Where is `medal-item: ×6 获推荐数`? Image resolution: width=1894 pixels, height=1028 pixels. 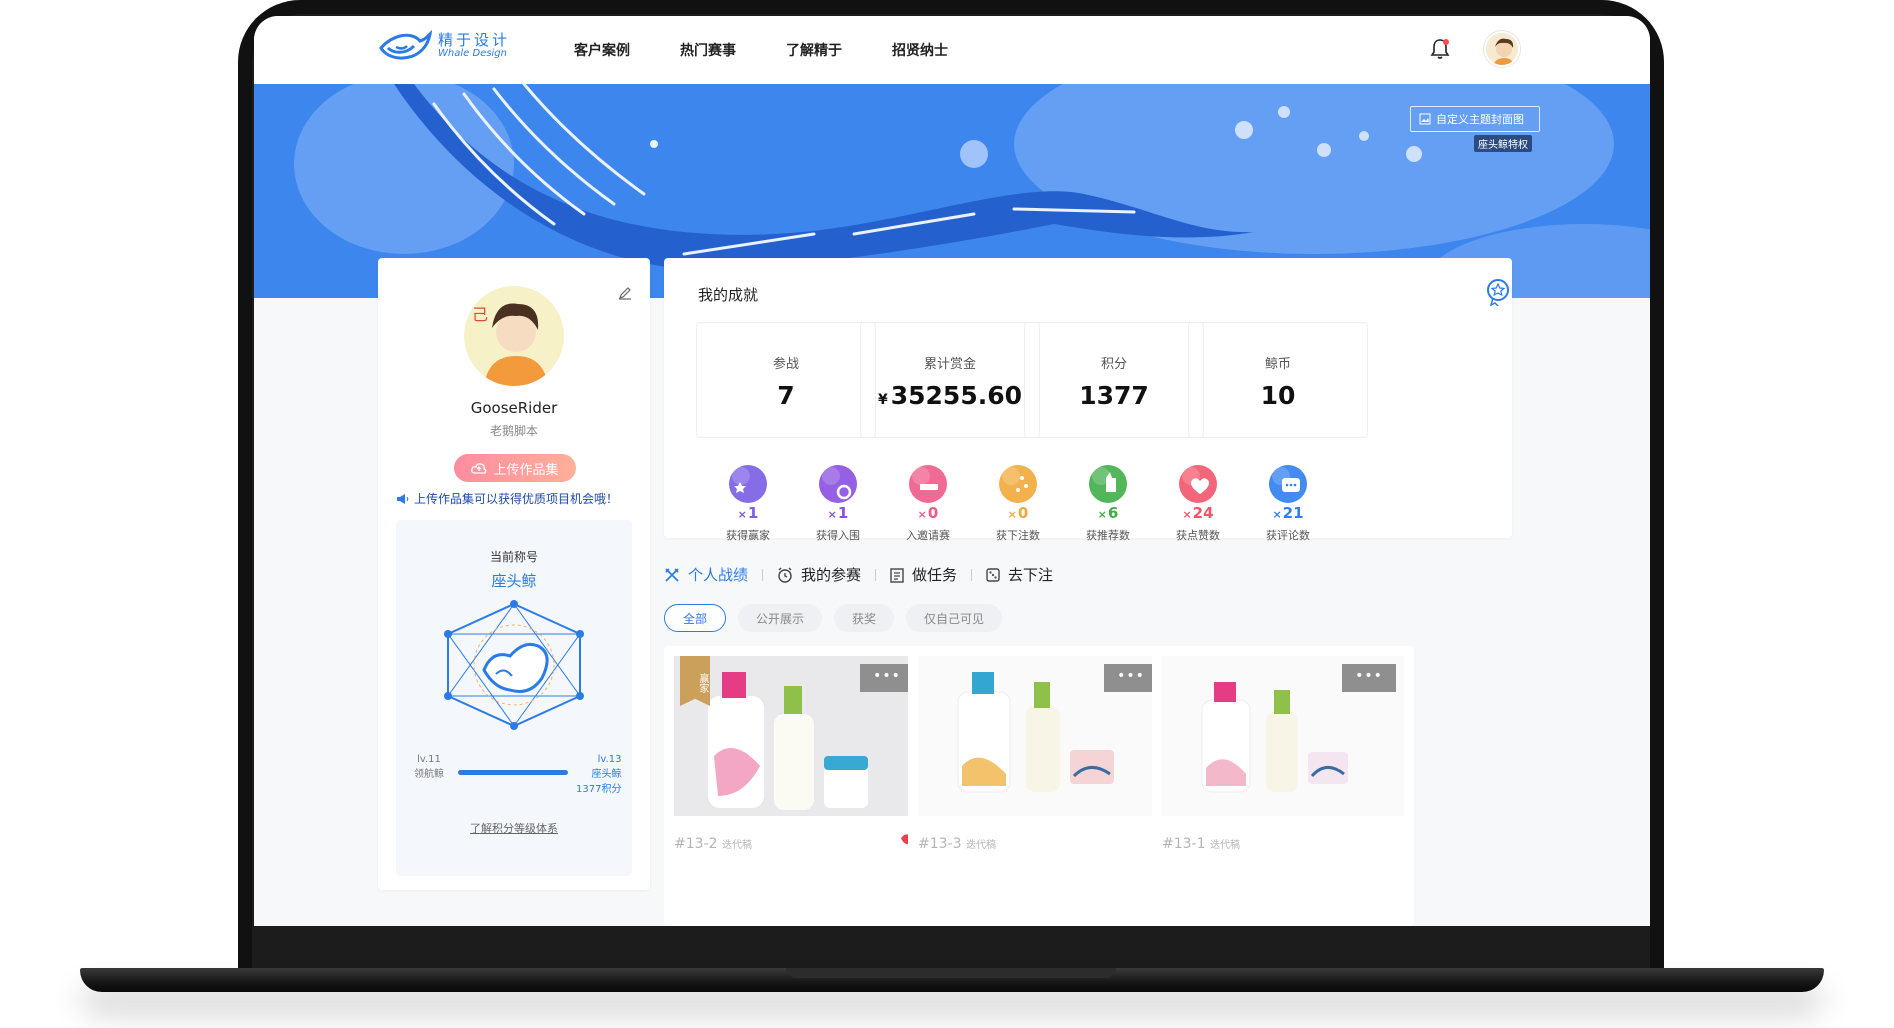
medal-item: ×6 获推荐数 is located at coordinates (1108, 503).